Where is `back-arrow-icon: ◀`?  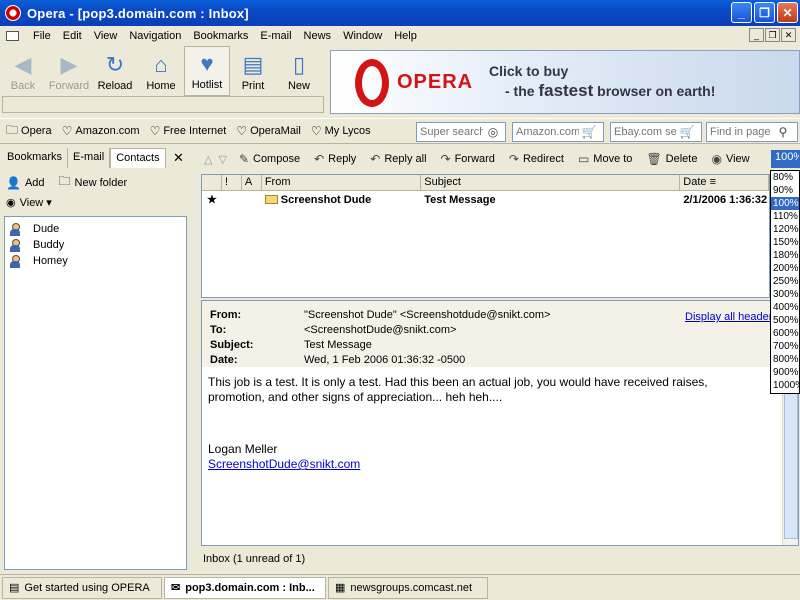 back-arrow-icon: ◀ is located at coordinates (23, 64).